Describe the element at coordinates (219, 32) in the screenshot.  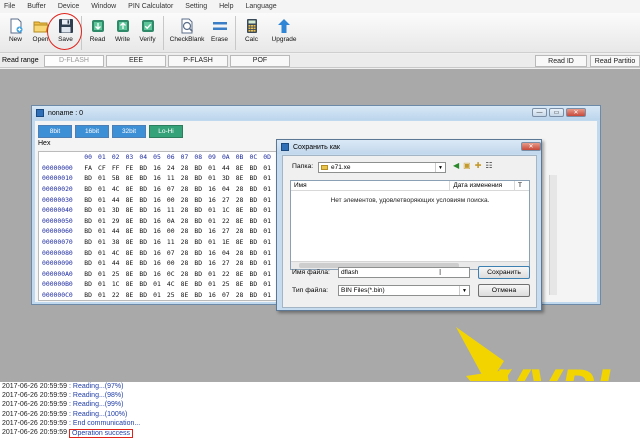
I see `erase-button: Erase` at that location.